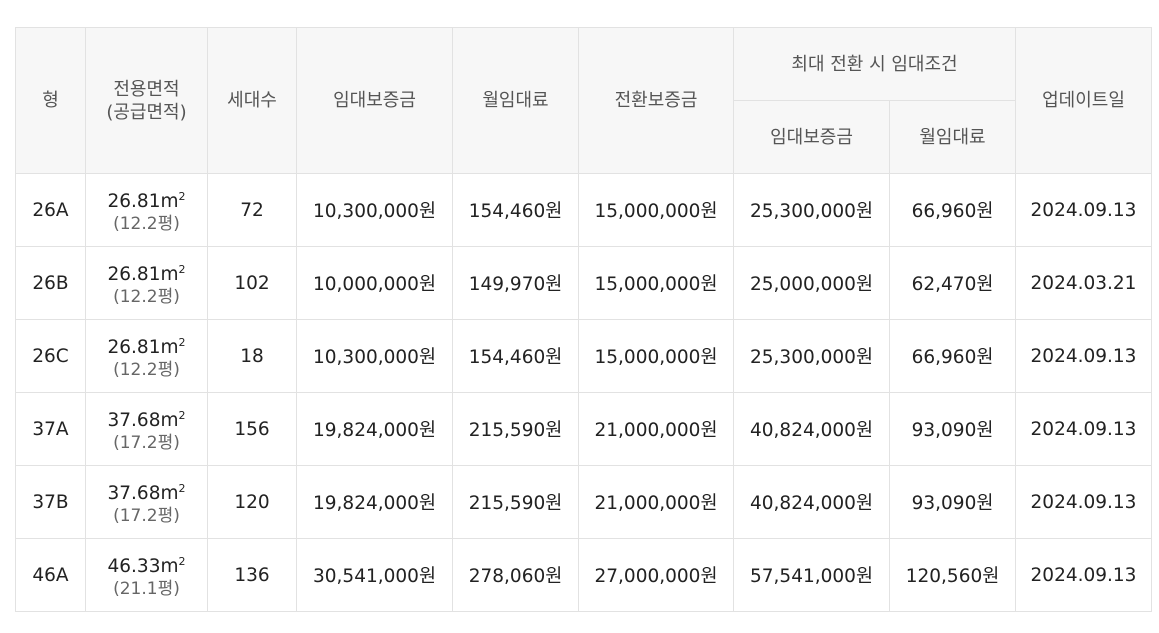 This screenshot has height=633, width=1159. Describe the element at coordinates (252, 575) in the screenshot. I see `cell-households: 136` at that location.